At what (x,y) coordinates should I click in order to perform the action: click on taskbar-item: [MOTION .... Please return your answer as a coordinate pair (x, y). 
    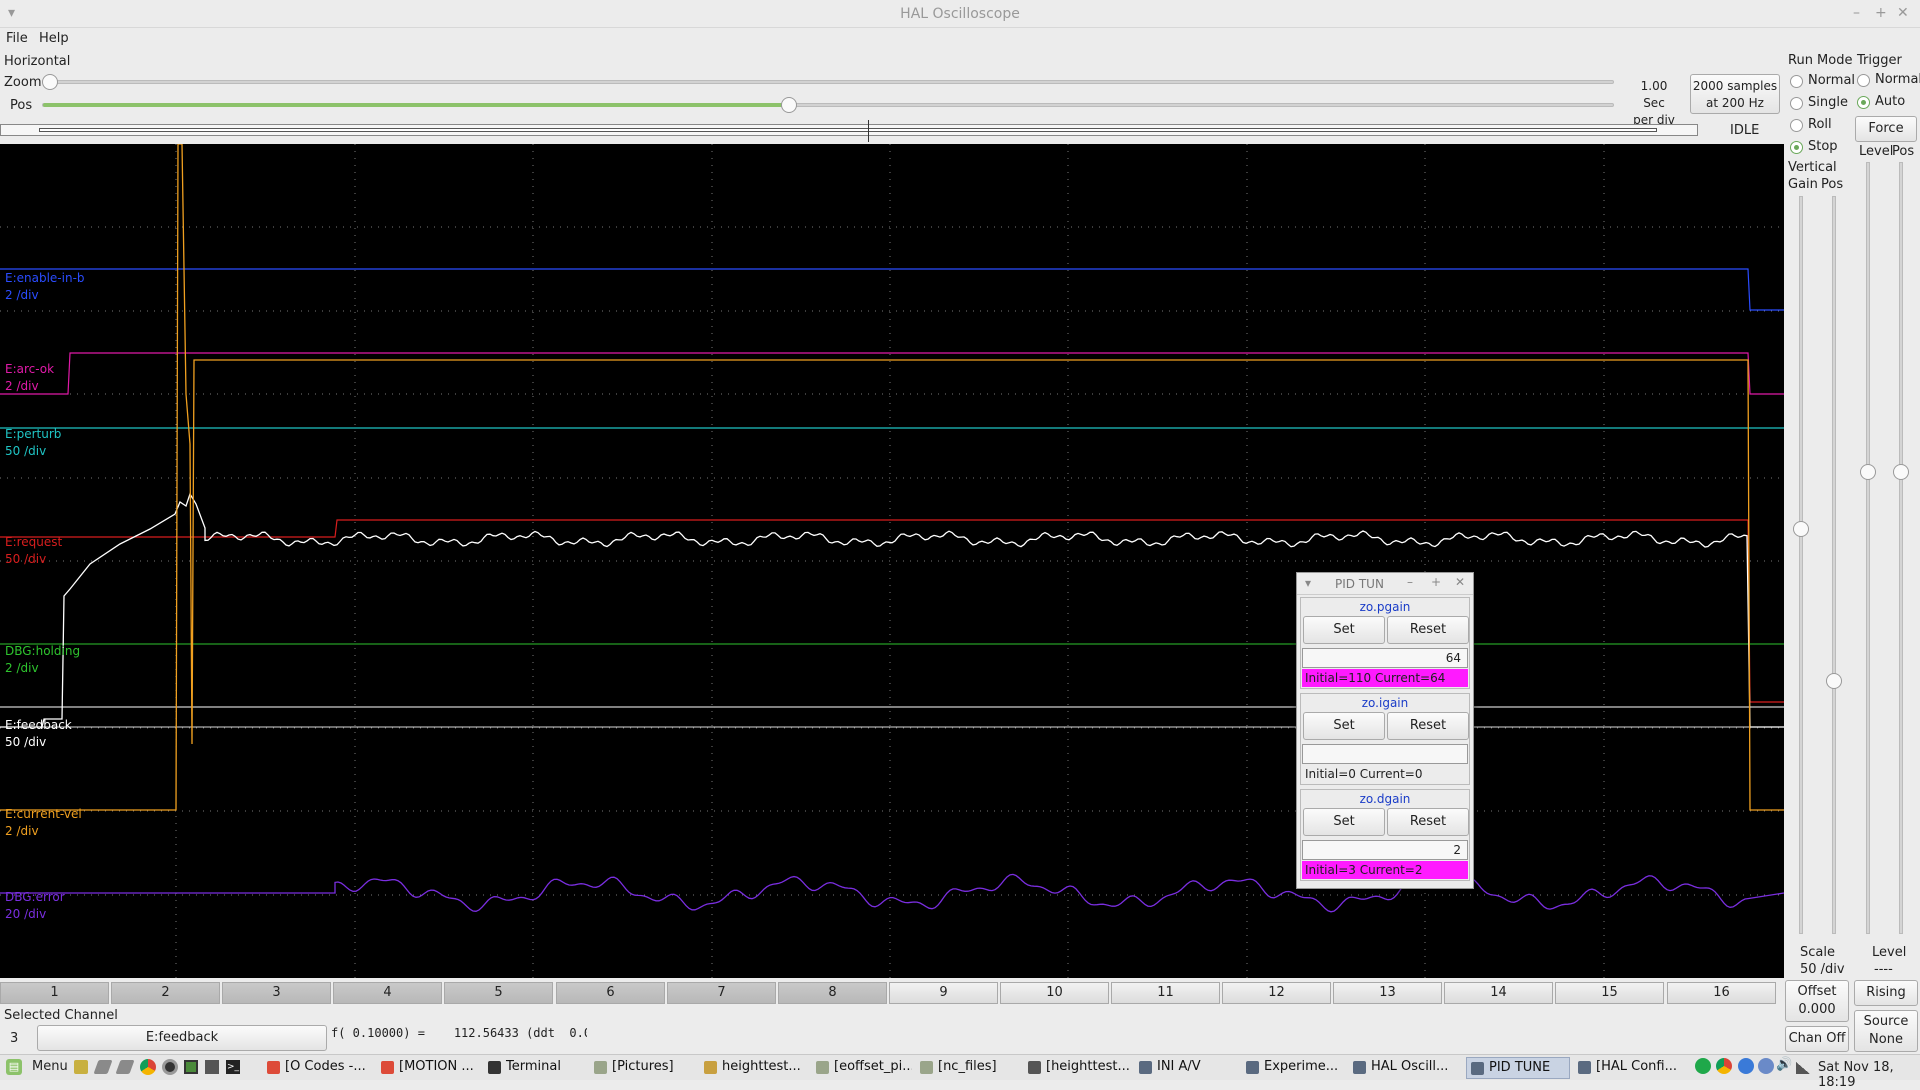
    Looking at the image, I should click on (428, 1068).